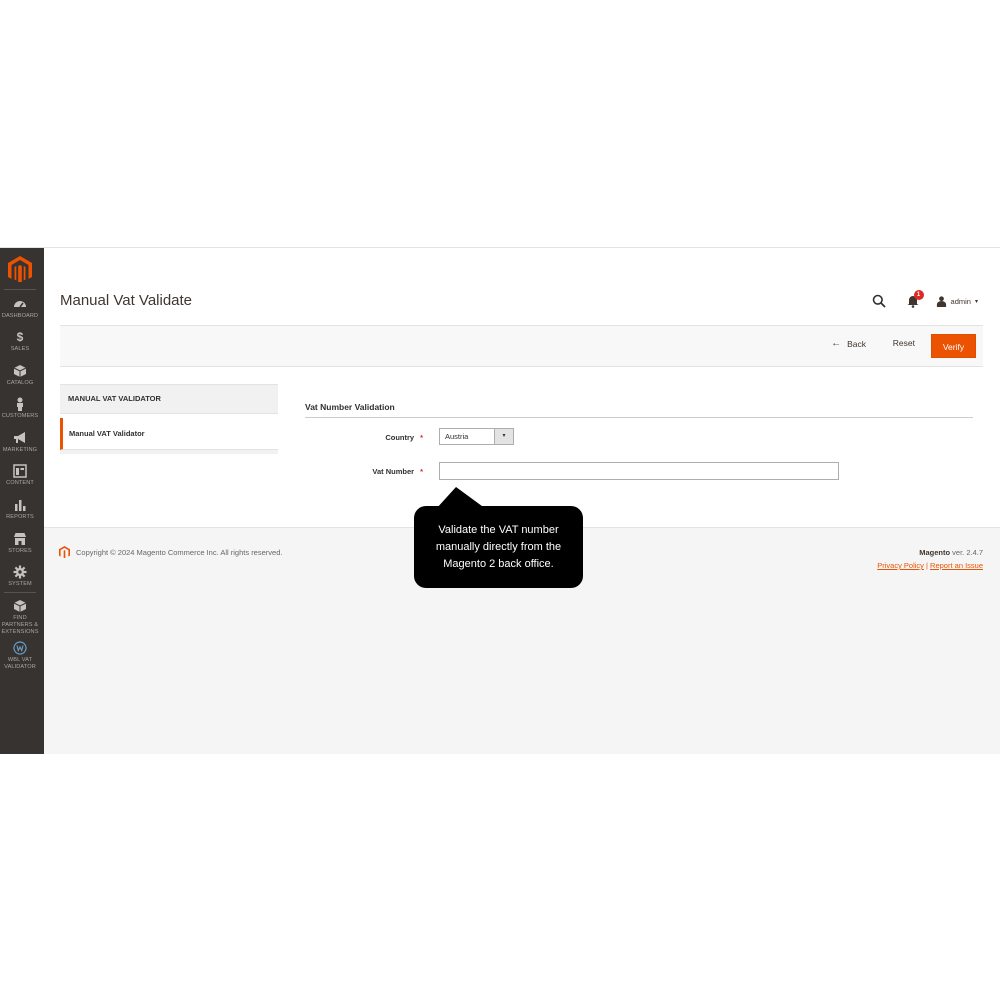  Describe the element at coordinates (900, 565) in the screenshot. I see `privacy-policy-link: Privacy Policy` at that location.